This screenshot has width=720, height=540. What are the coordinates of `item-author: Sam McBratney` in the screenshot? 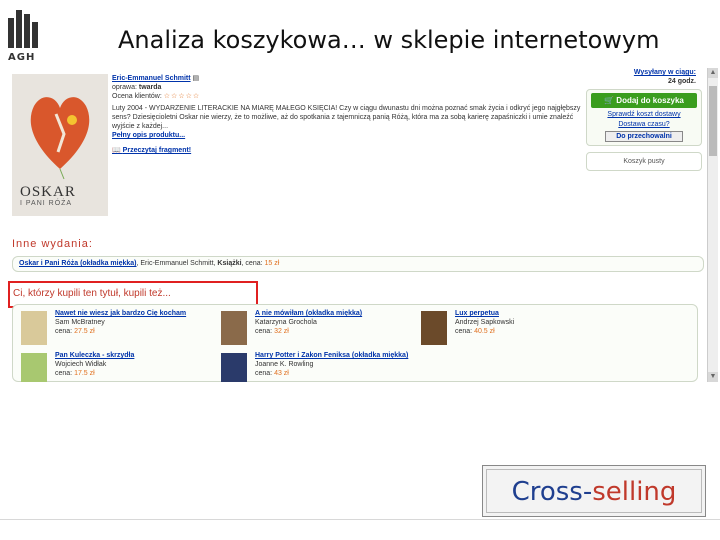 It's located at (80, 322).